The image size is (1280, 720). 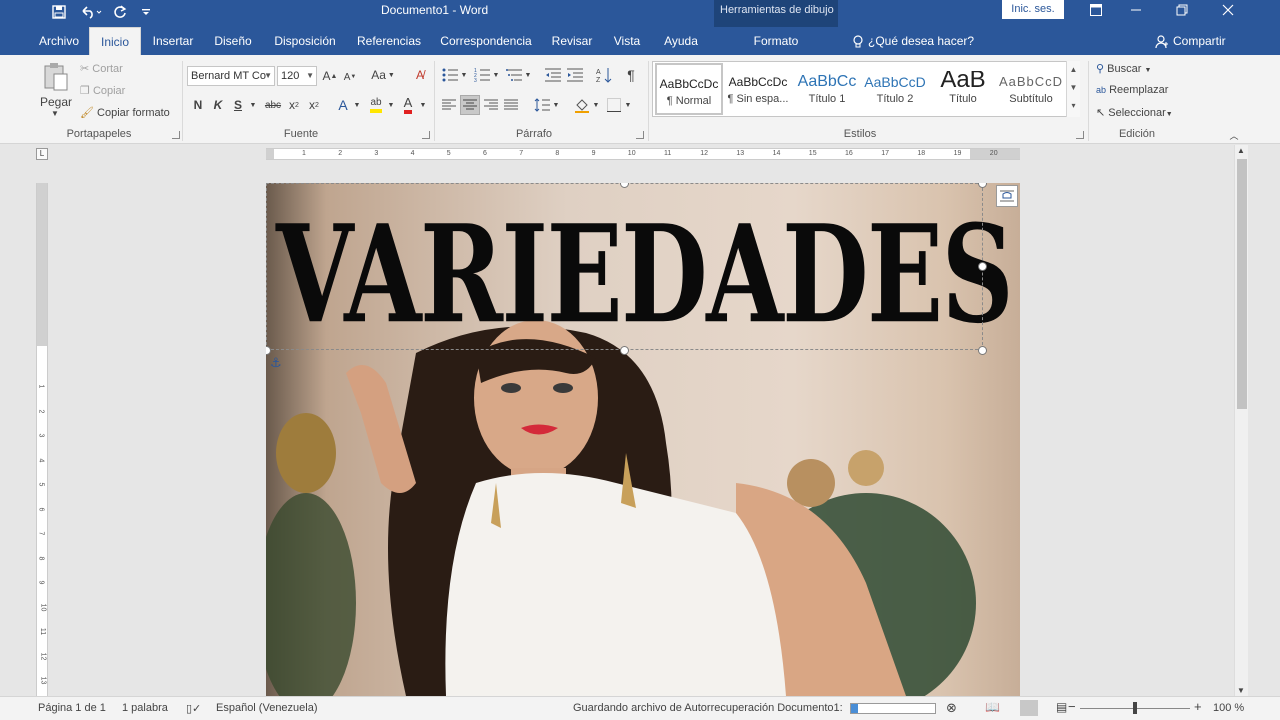 I want to click on web-layout-icon: ▤, so click(x=1061, y=707).